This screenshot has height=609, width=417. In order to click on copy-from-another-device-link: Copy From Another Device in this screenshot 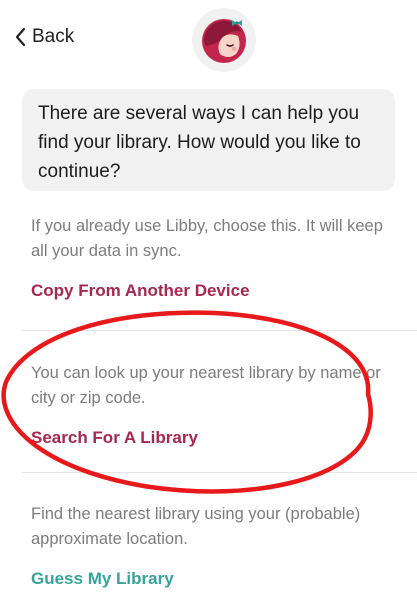, I will do `click(140, 291)`.